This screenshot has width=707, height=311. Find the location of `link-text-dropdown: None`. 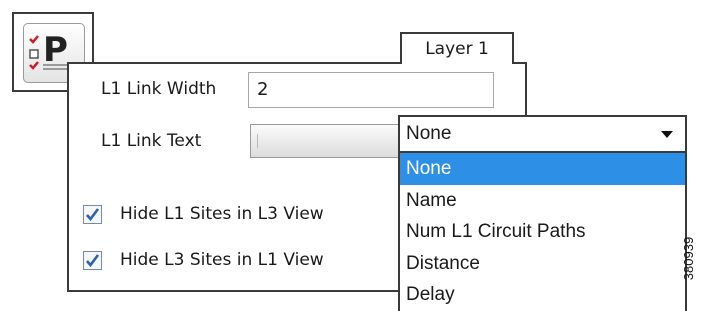

link-text-dropdown: None is located at coordinates (542, 134).